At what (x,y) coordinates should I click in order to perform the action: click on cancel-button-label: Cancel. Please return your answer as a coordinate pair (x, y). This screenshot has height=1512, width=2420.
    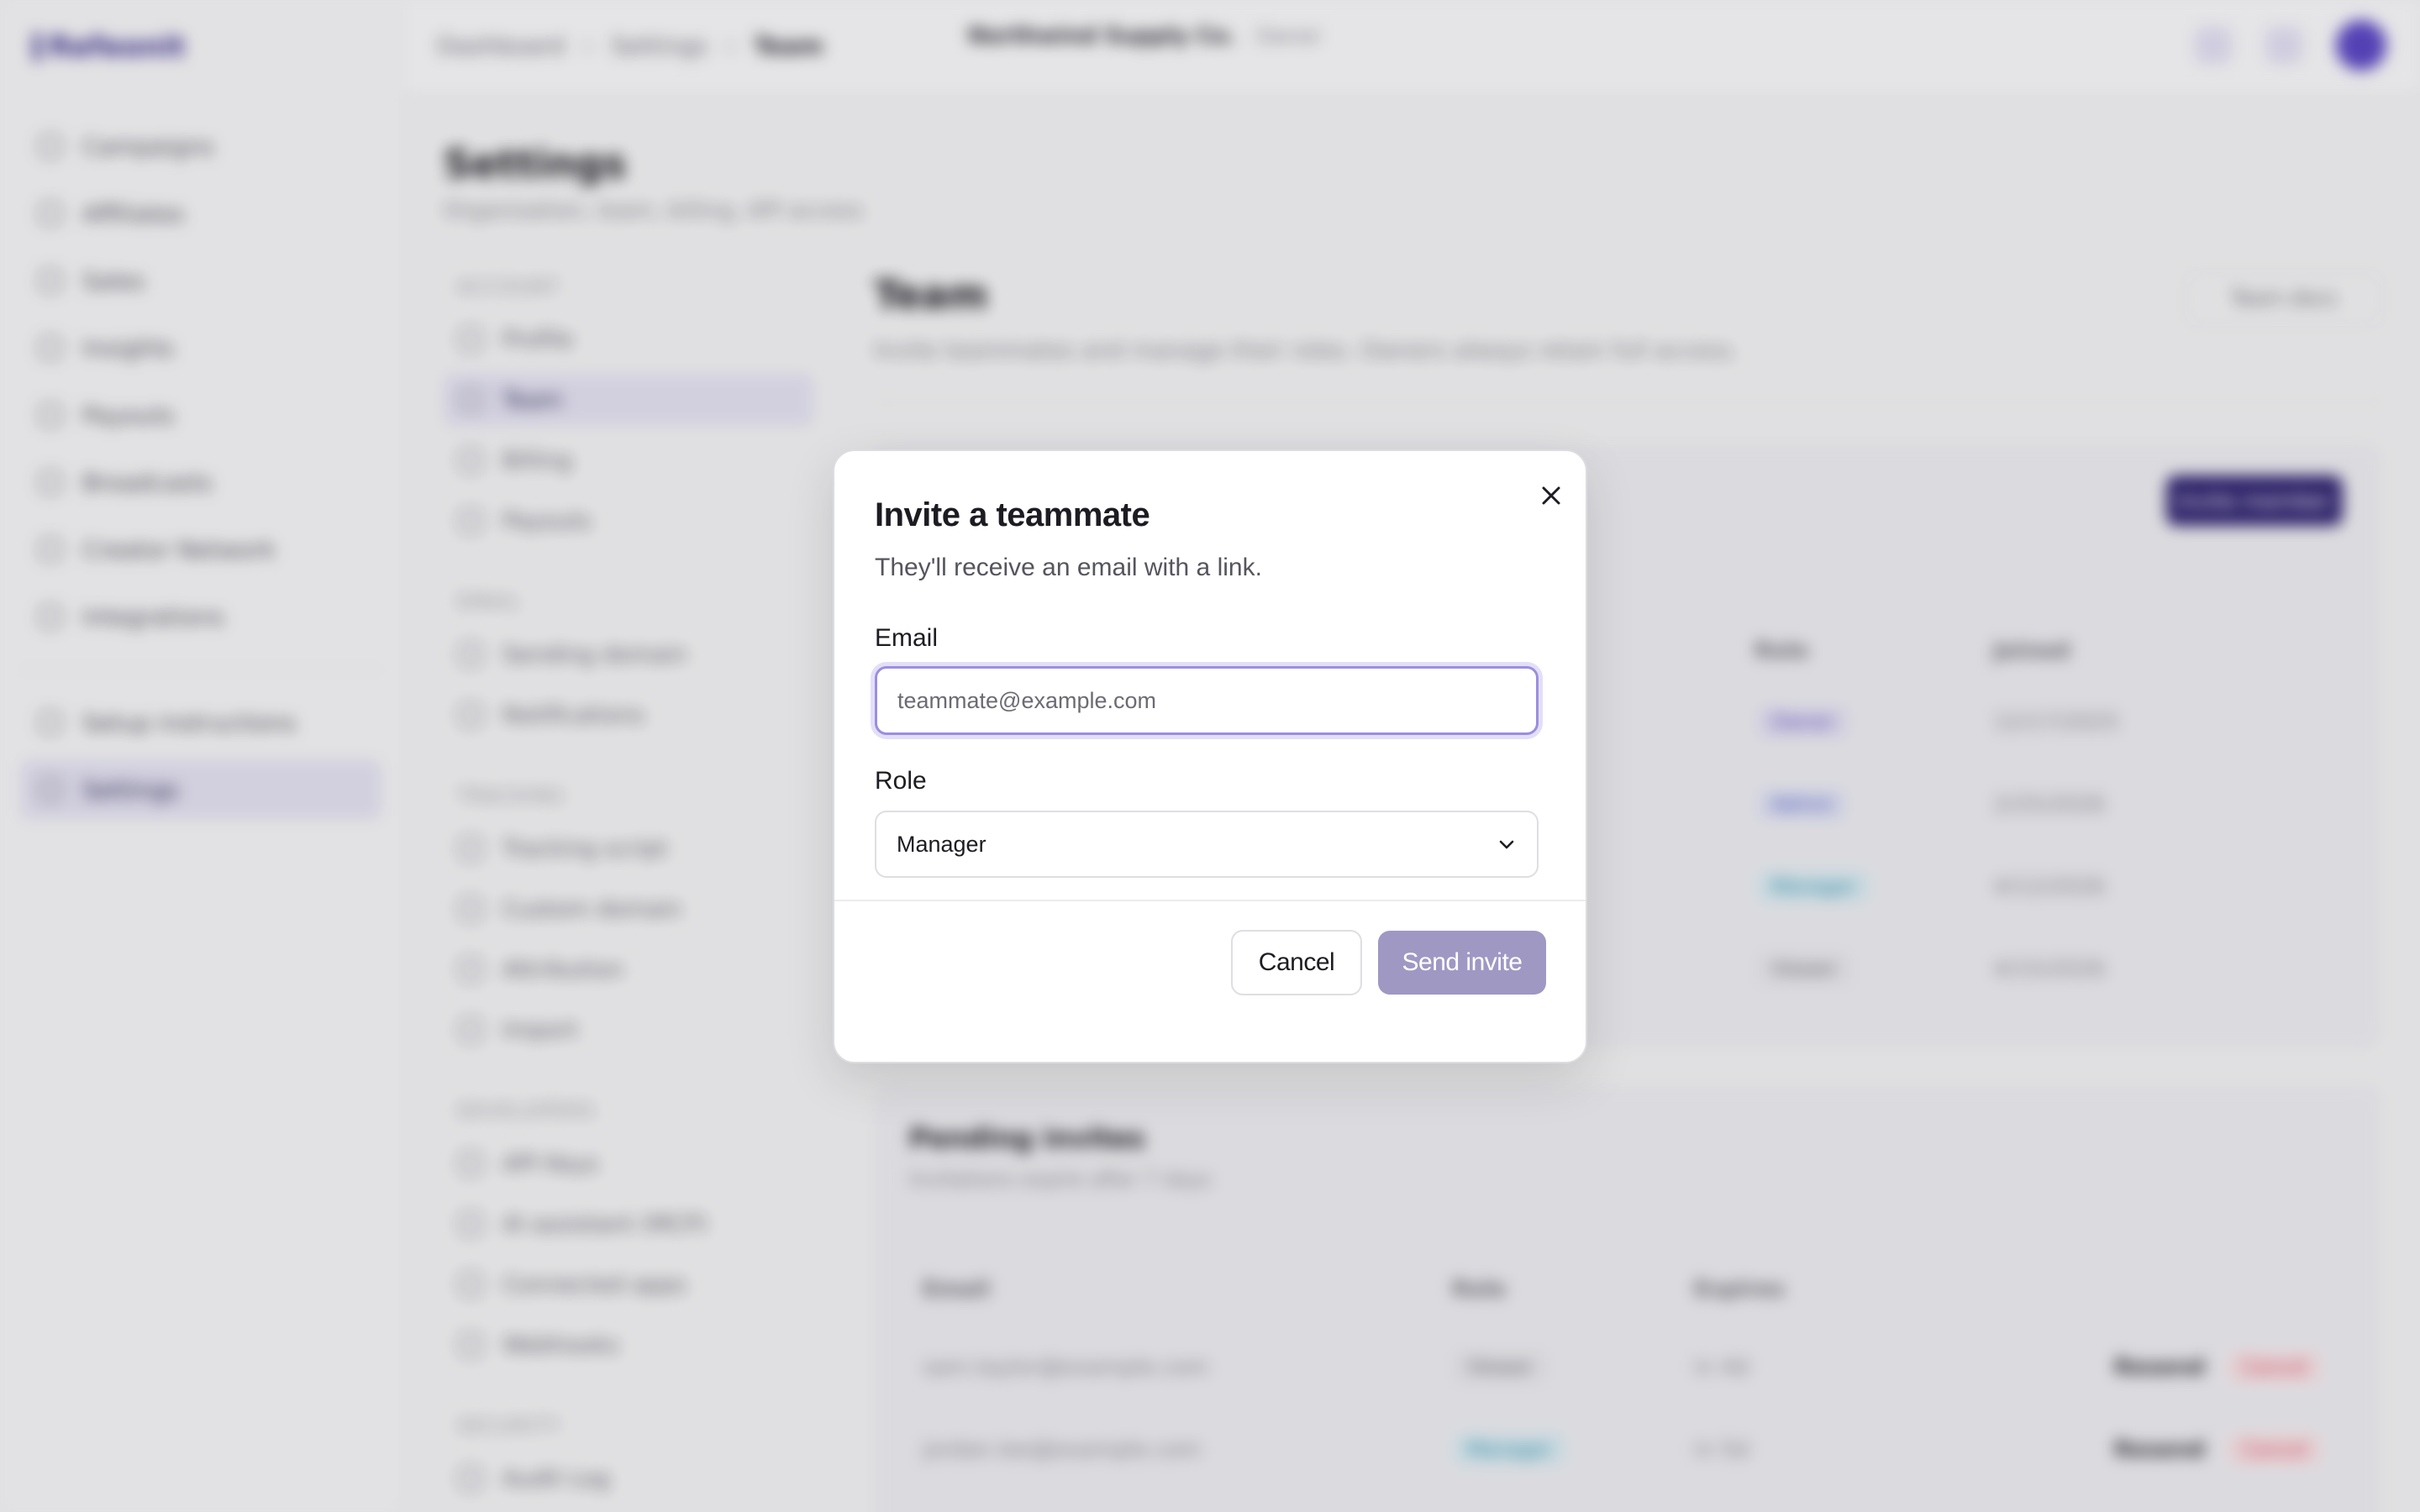
    Looking at the image, I should click on (1296, 962).